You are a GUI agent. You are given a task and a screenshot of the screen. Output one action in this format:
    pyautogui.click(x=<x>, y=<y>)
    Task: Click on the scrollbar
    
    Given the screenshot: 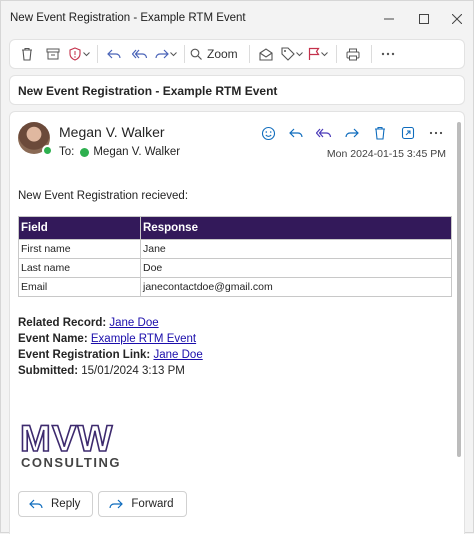 What is the action you would take?
    pyautogui.click(x=459, y=289)
    